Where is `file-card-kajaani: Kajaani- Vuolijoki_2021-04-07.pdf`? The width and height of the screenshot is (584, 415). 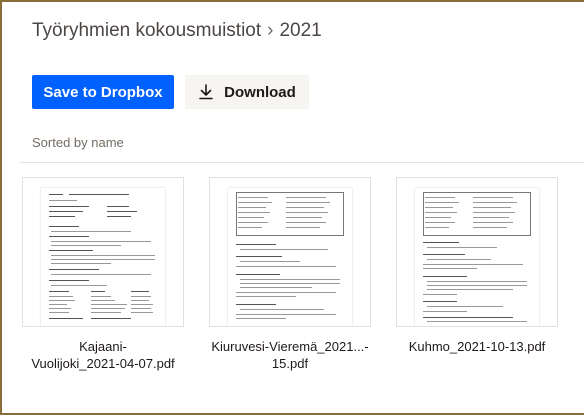
file-card-kajaani: Kajaani- Vuolijoki_2021-04-07.pdf is located at coordinates (103, 278).